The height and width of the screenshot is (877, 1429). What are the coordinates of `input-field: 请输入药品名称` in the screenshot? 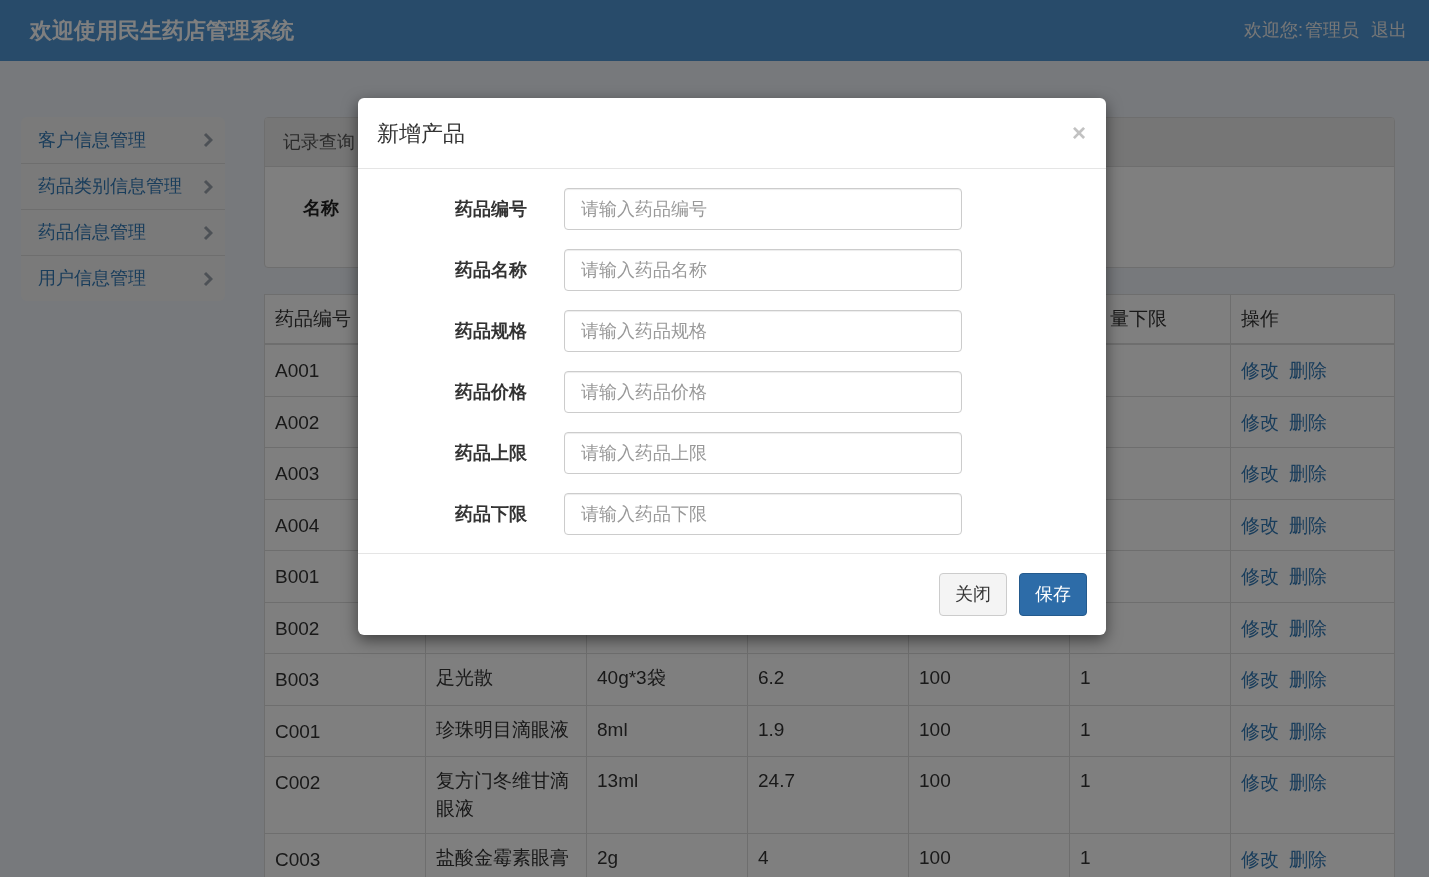 It's located at (763, 270).